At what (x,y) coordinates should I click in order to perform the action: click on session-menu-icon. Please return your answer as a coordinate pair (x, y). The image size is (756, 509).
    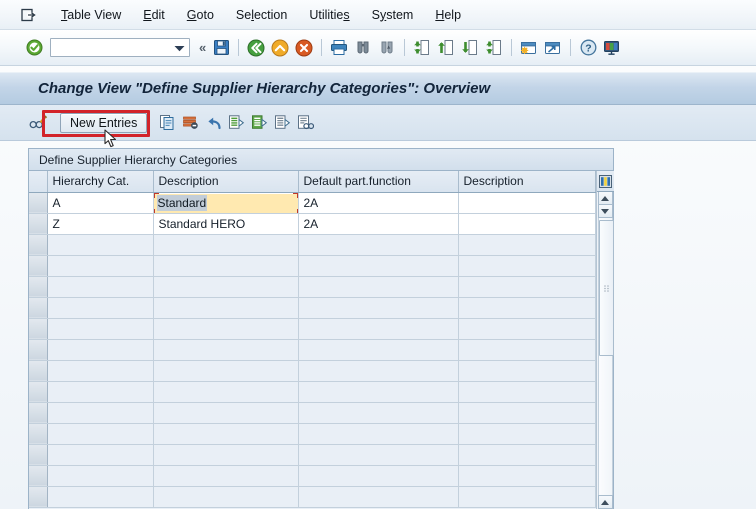
    Looking at the image, I should click on (28, 15).